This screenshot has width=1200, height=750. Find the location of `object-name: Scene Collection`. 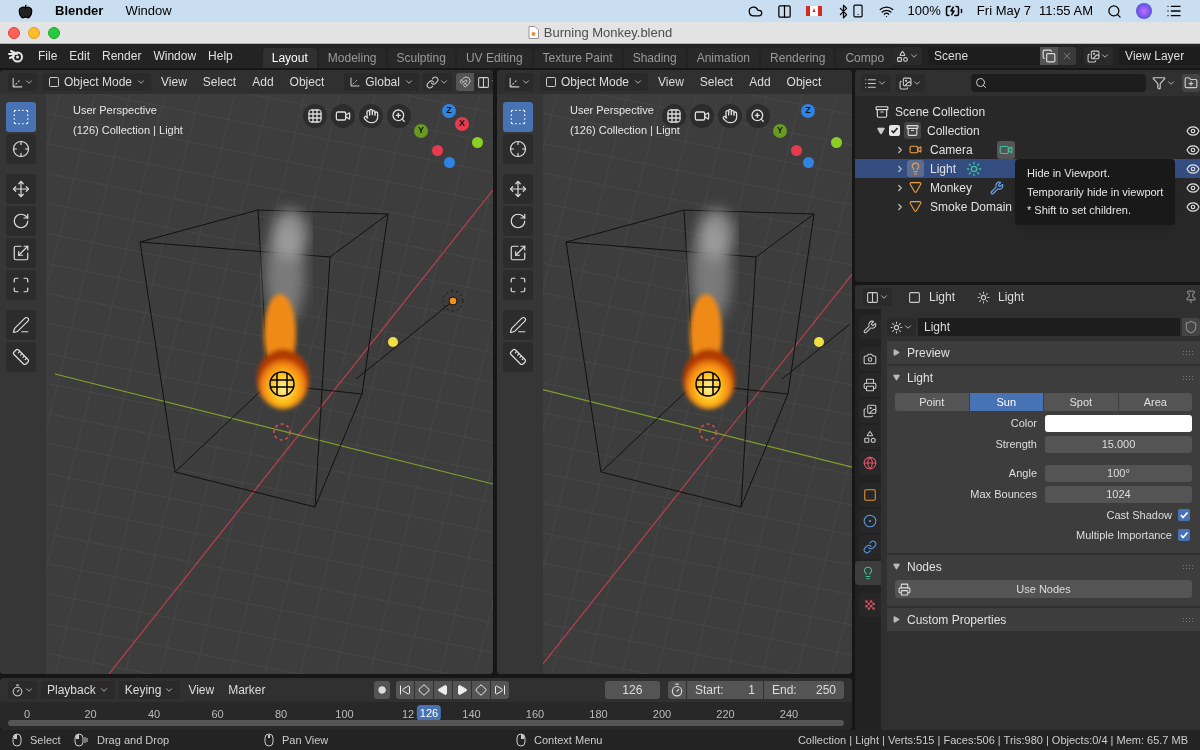

object-name: Scene Collection is located at coordinates (940, 112).